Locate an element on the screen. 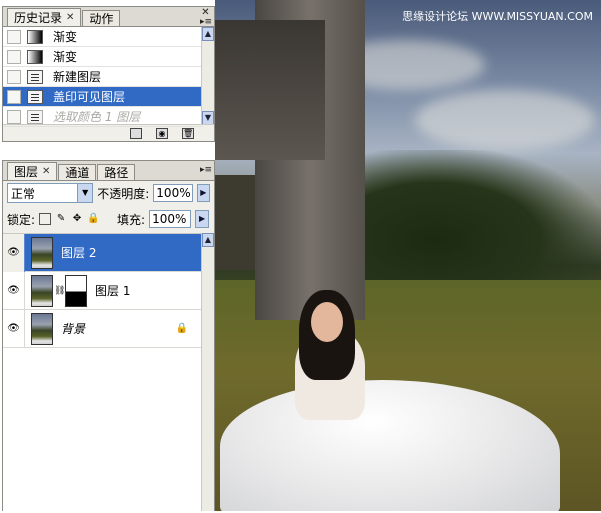  history-item-label: 盖印可见图层 is located at coordinates (89, 97).